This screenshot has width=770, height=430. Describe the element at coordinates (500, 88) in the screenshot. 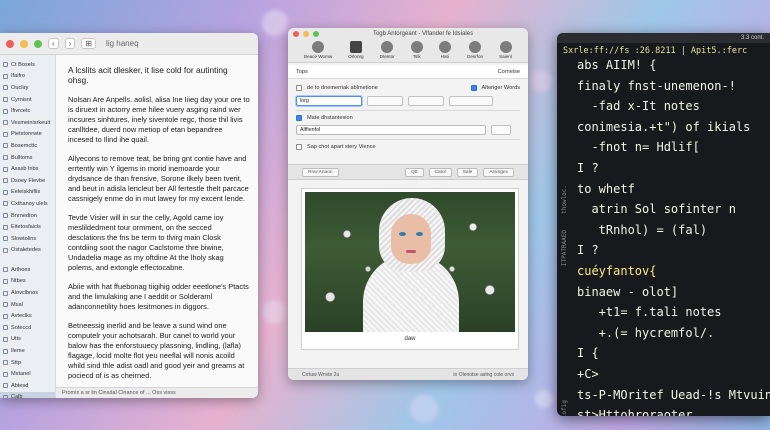

I see `option-label-2: Alteriger Words` at that location.